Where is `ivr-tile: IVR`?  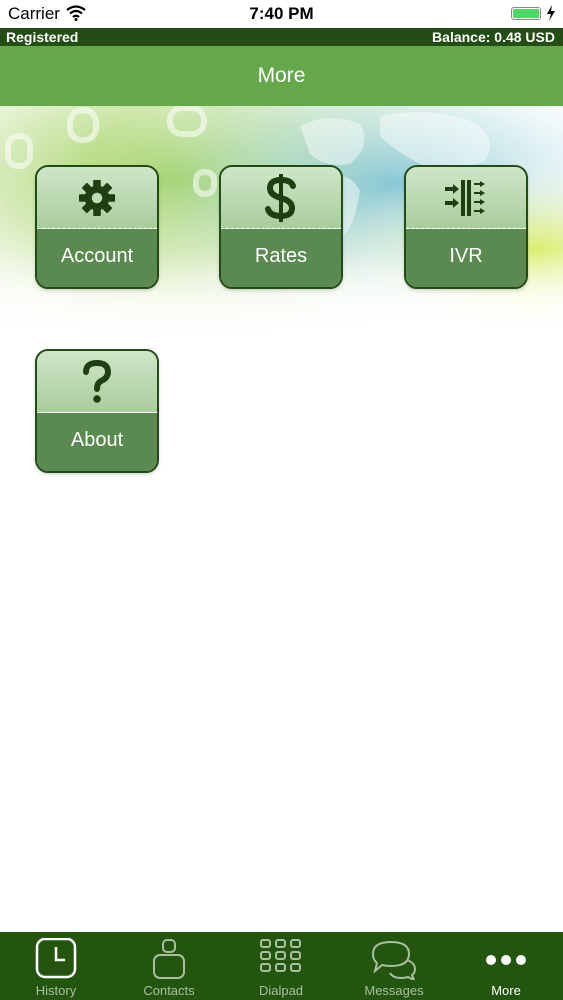
ivr-tile: IVR is located at coordinates (466, 227).